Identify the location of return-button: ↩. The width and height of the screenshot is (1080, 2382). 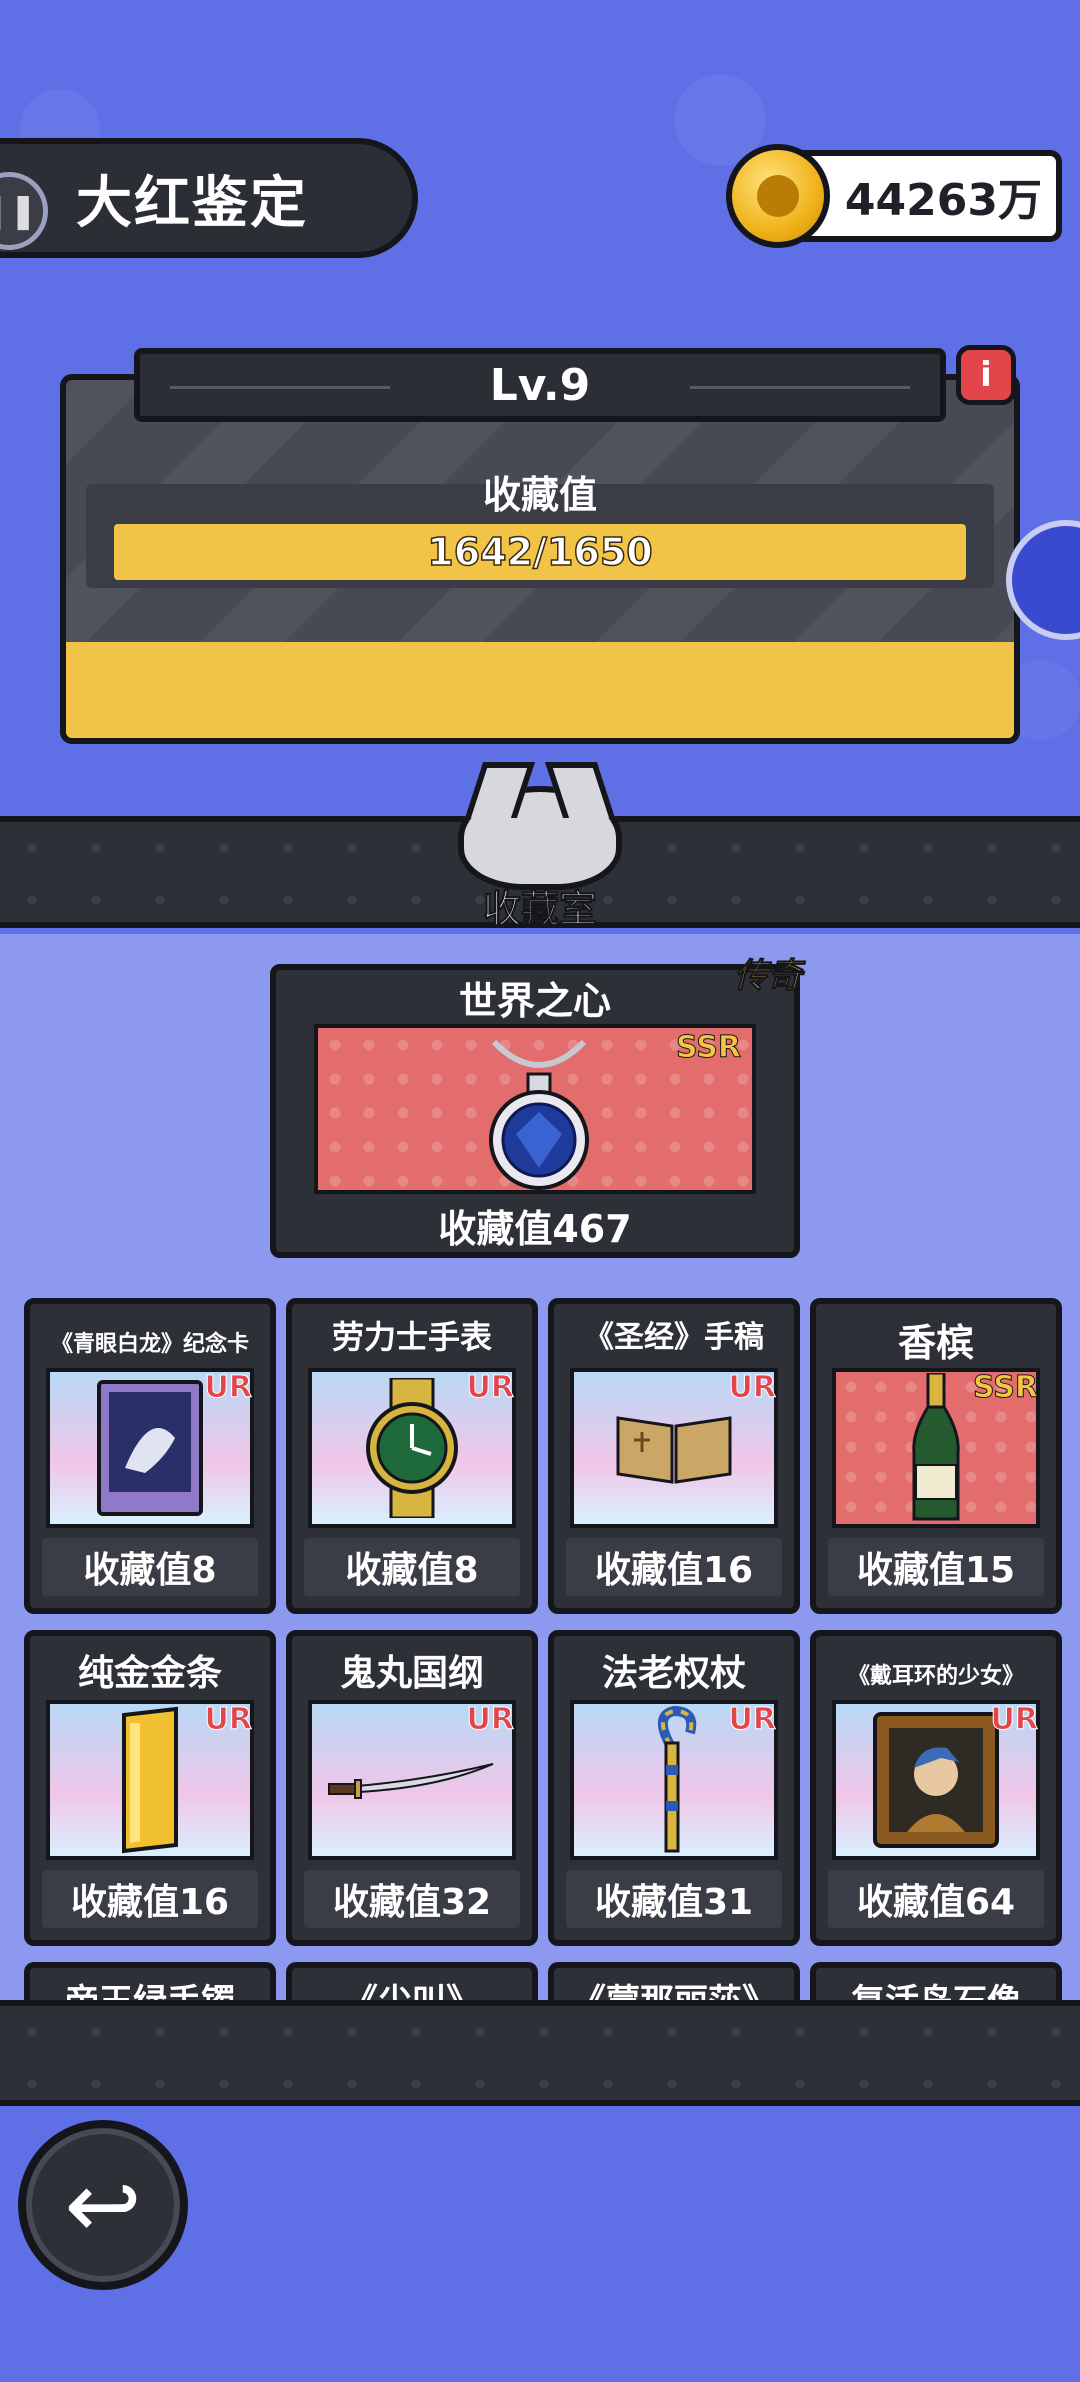
(103, 2205).